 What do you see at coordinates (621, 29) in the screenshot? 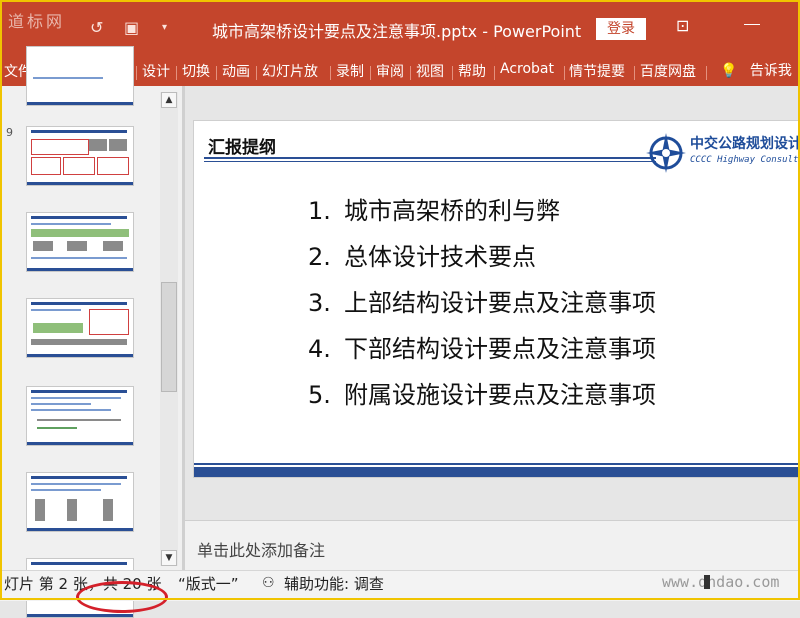
I see `login-button: 登录` at bounding box center [621, 29].